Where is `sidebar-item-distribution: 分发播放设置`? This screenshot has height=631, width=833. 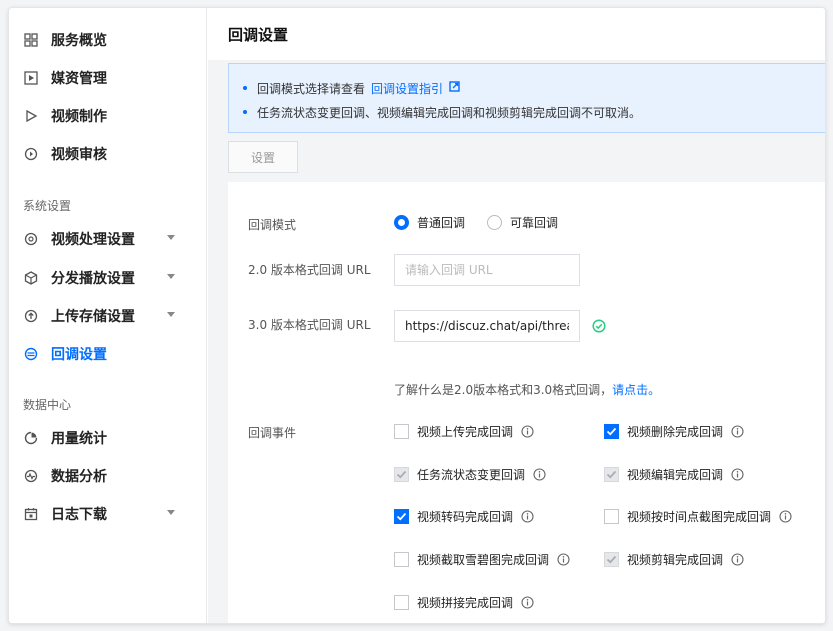
sidebar-item-distribution: 分发播放设置 is located at coordinates (108, 278).